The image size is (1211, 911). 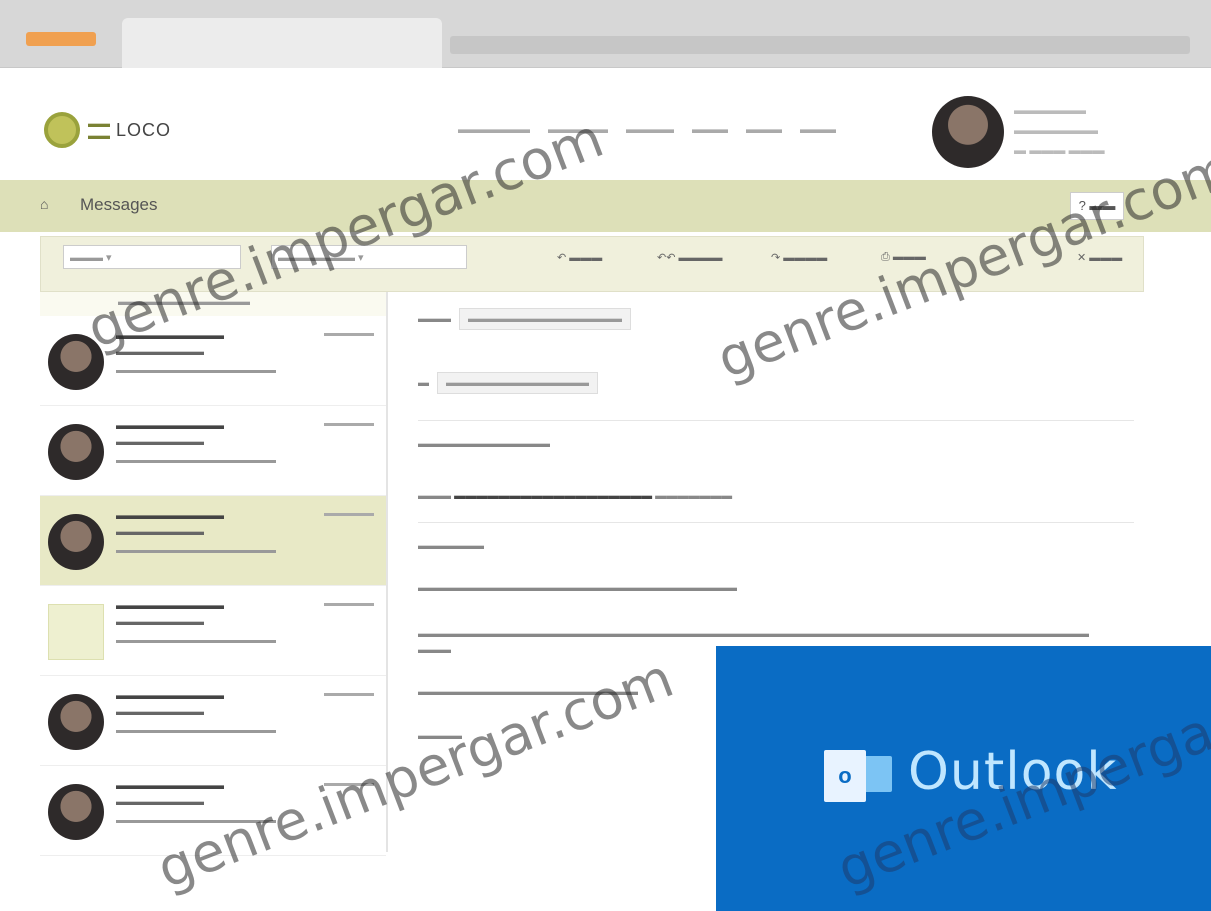 What do you see at coordinates (903, 257) in the screenshot?
I see `print-button: ⎙ ▬▬▬` at bounding box center [903, 257].